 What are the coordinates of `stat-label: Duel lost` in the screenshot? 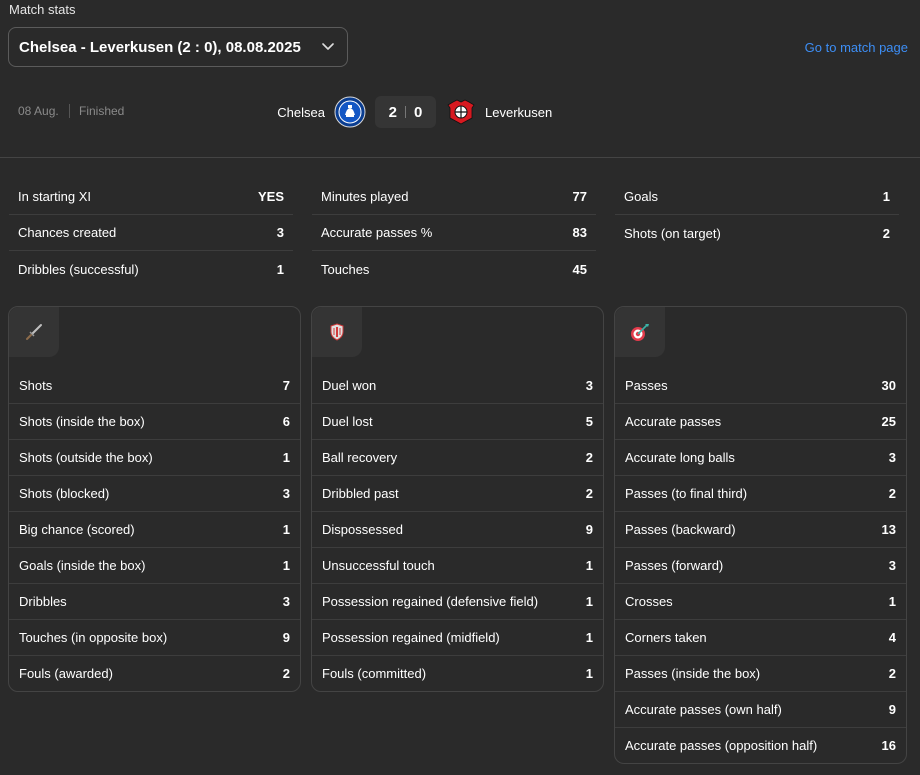 It's located at (347, 421).